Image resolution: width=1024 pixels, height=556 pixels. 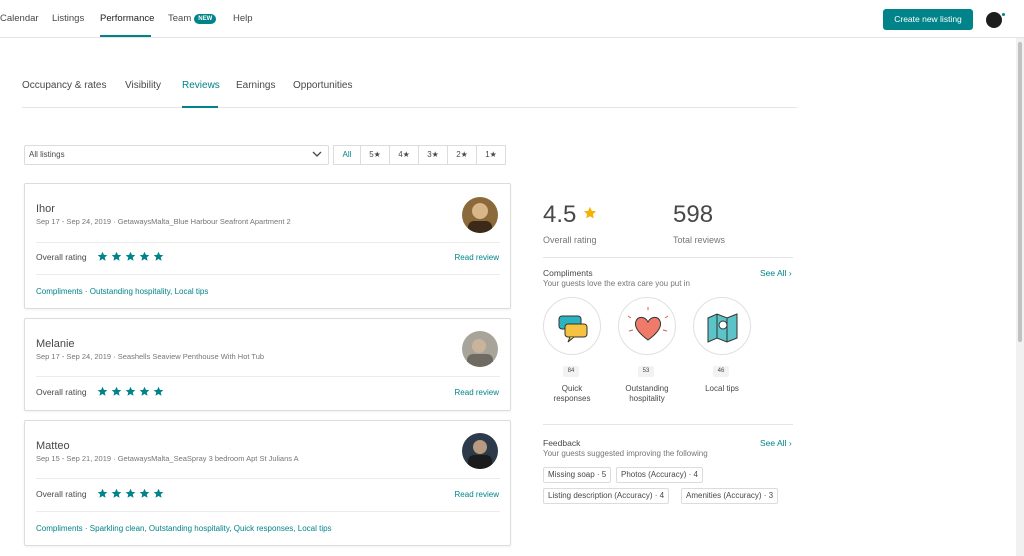 I want to click on nav-calendar: Calendar, so click(x=19, y=18).